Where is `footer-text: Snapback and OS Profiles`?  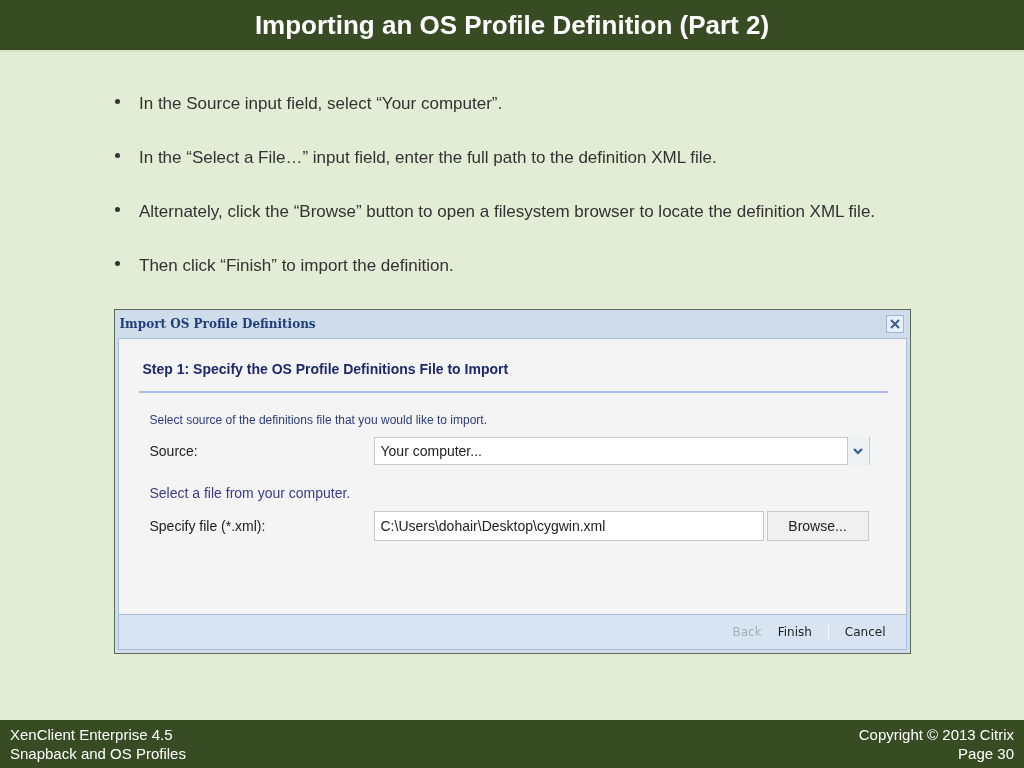 footer-text: Snapback and OS Profiles is located at coordinates (98, 753).